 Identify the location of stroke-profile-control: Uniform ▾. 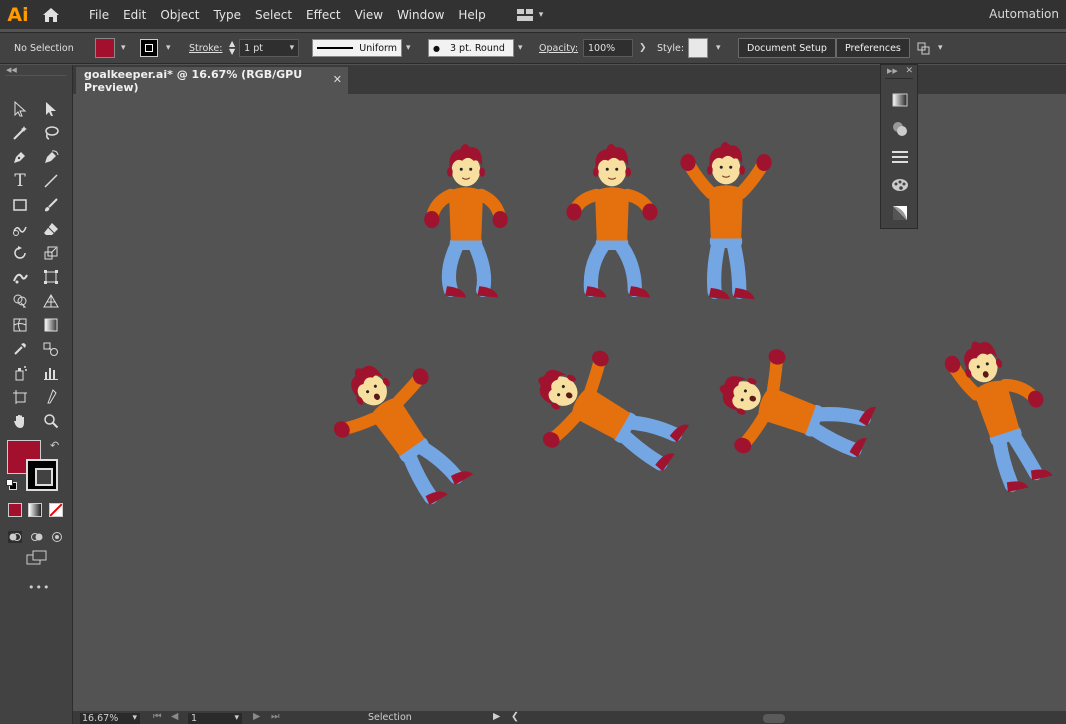
(361, 48).